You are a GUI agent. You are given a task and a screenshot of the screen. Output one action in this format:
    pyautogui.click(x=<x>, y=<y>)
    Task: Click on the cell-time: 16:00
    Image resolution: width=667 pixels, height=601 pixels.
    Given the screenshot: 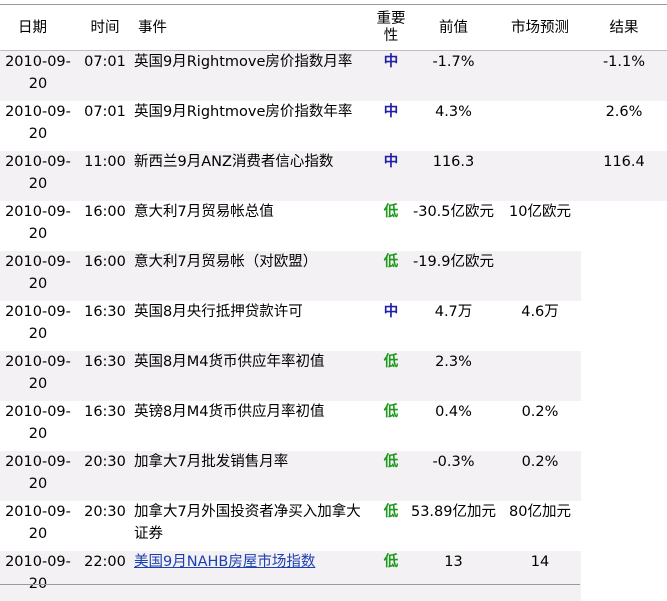 What is the action you would take?
    pyautogui.click(x=105, y=225)
    